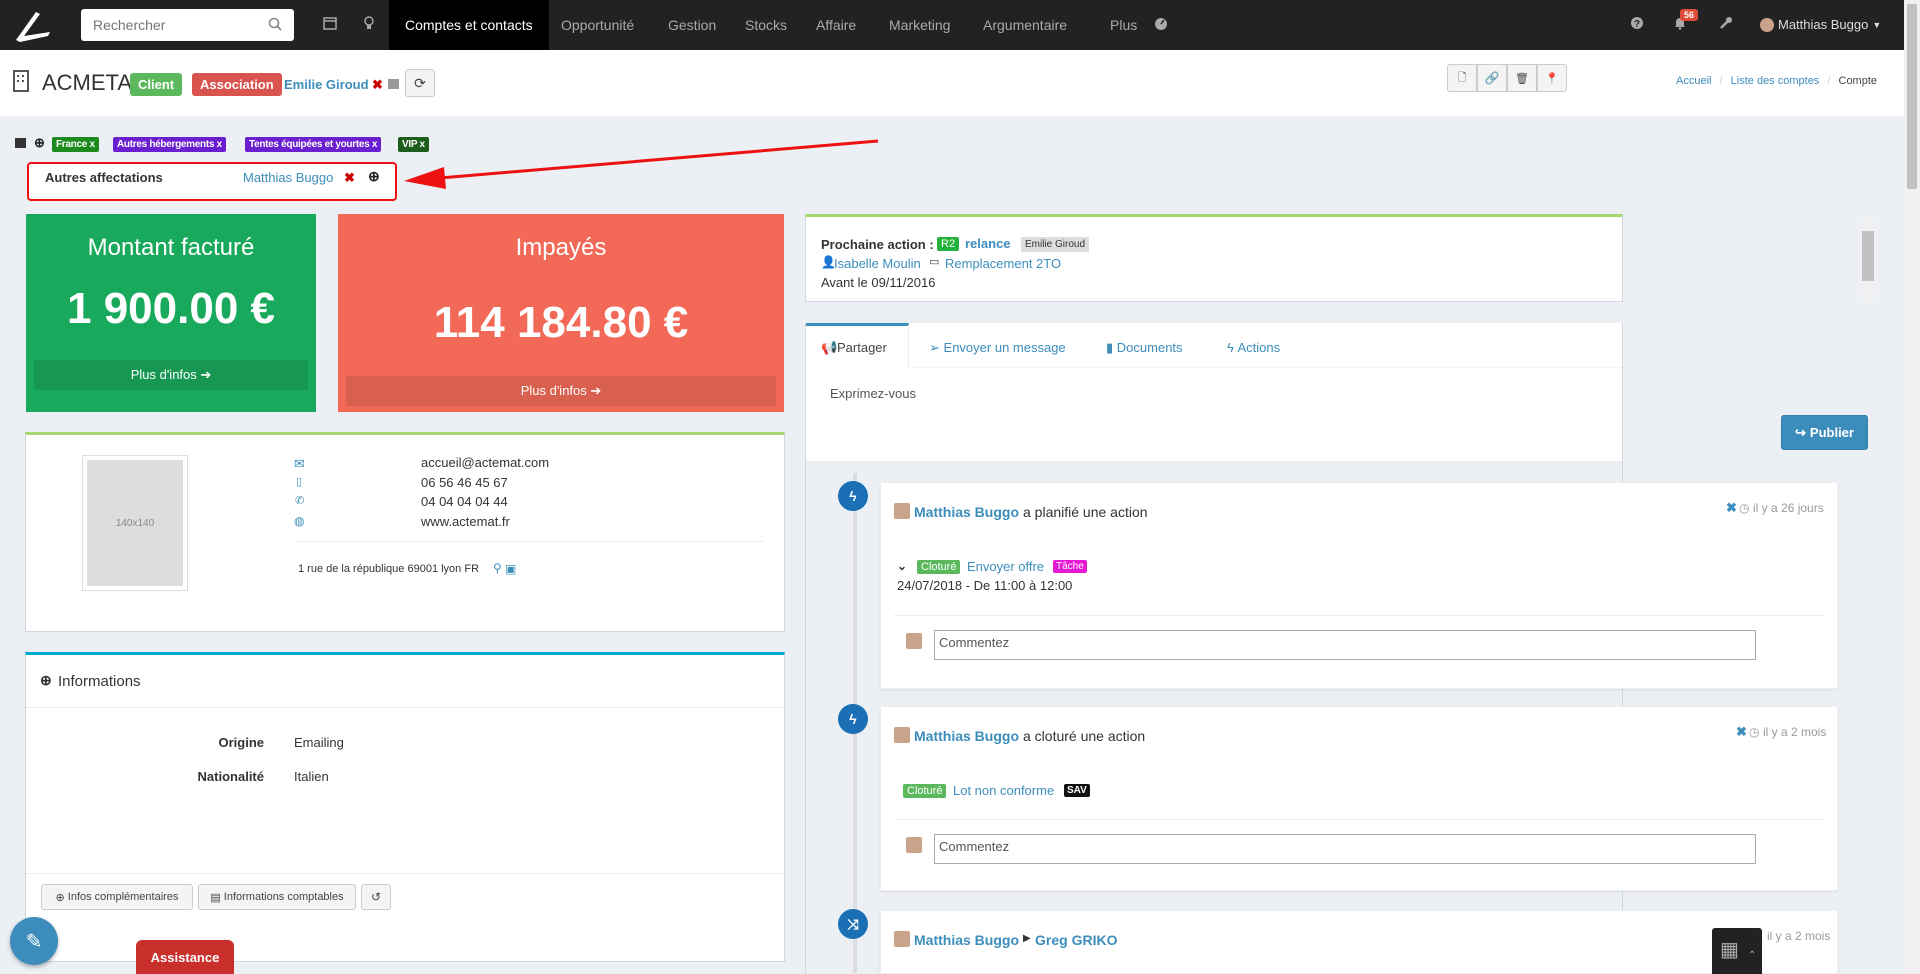 The height and width of the screenshot is (974, 1920). What do you see at coordinates (1076, 940) in the screenshot?
I see `timeline-target-link: Greg GRIKO` at bounding box center [1076, 940].